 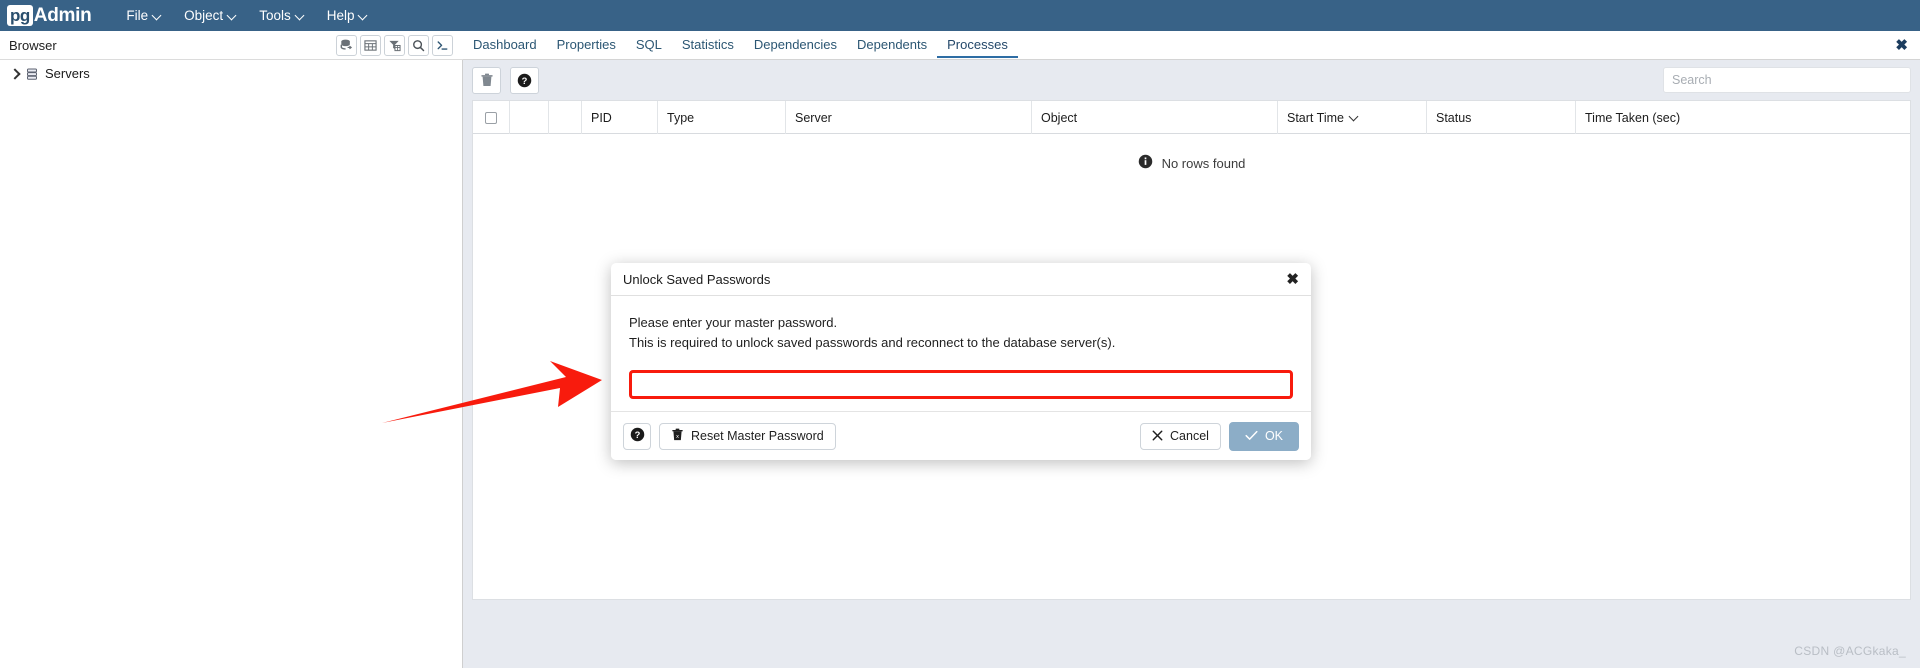 What do you see at coordinates (1251, 436) in the screenshot?
I see `check-icon` at bounding box center [1251, 436].